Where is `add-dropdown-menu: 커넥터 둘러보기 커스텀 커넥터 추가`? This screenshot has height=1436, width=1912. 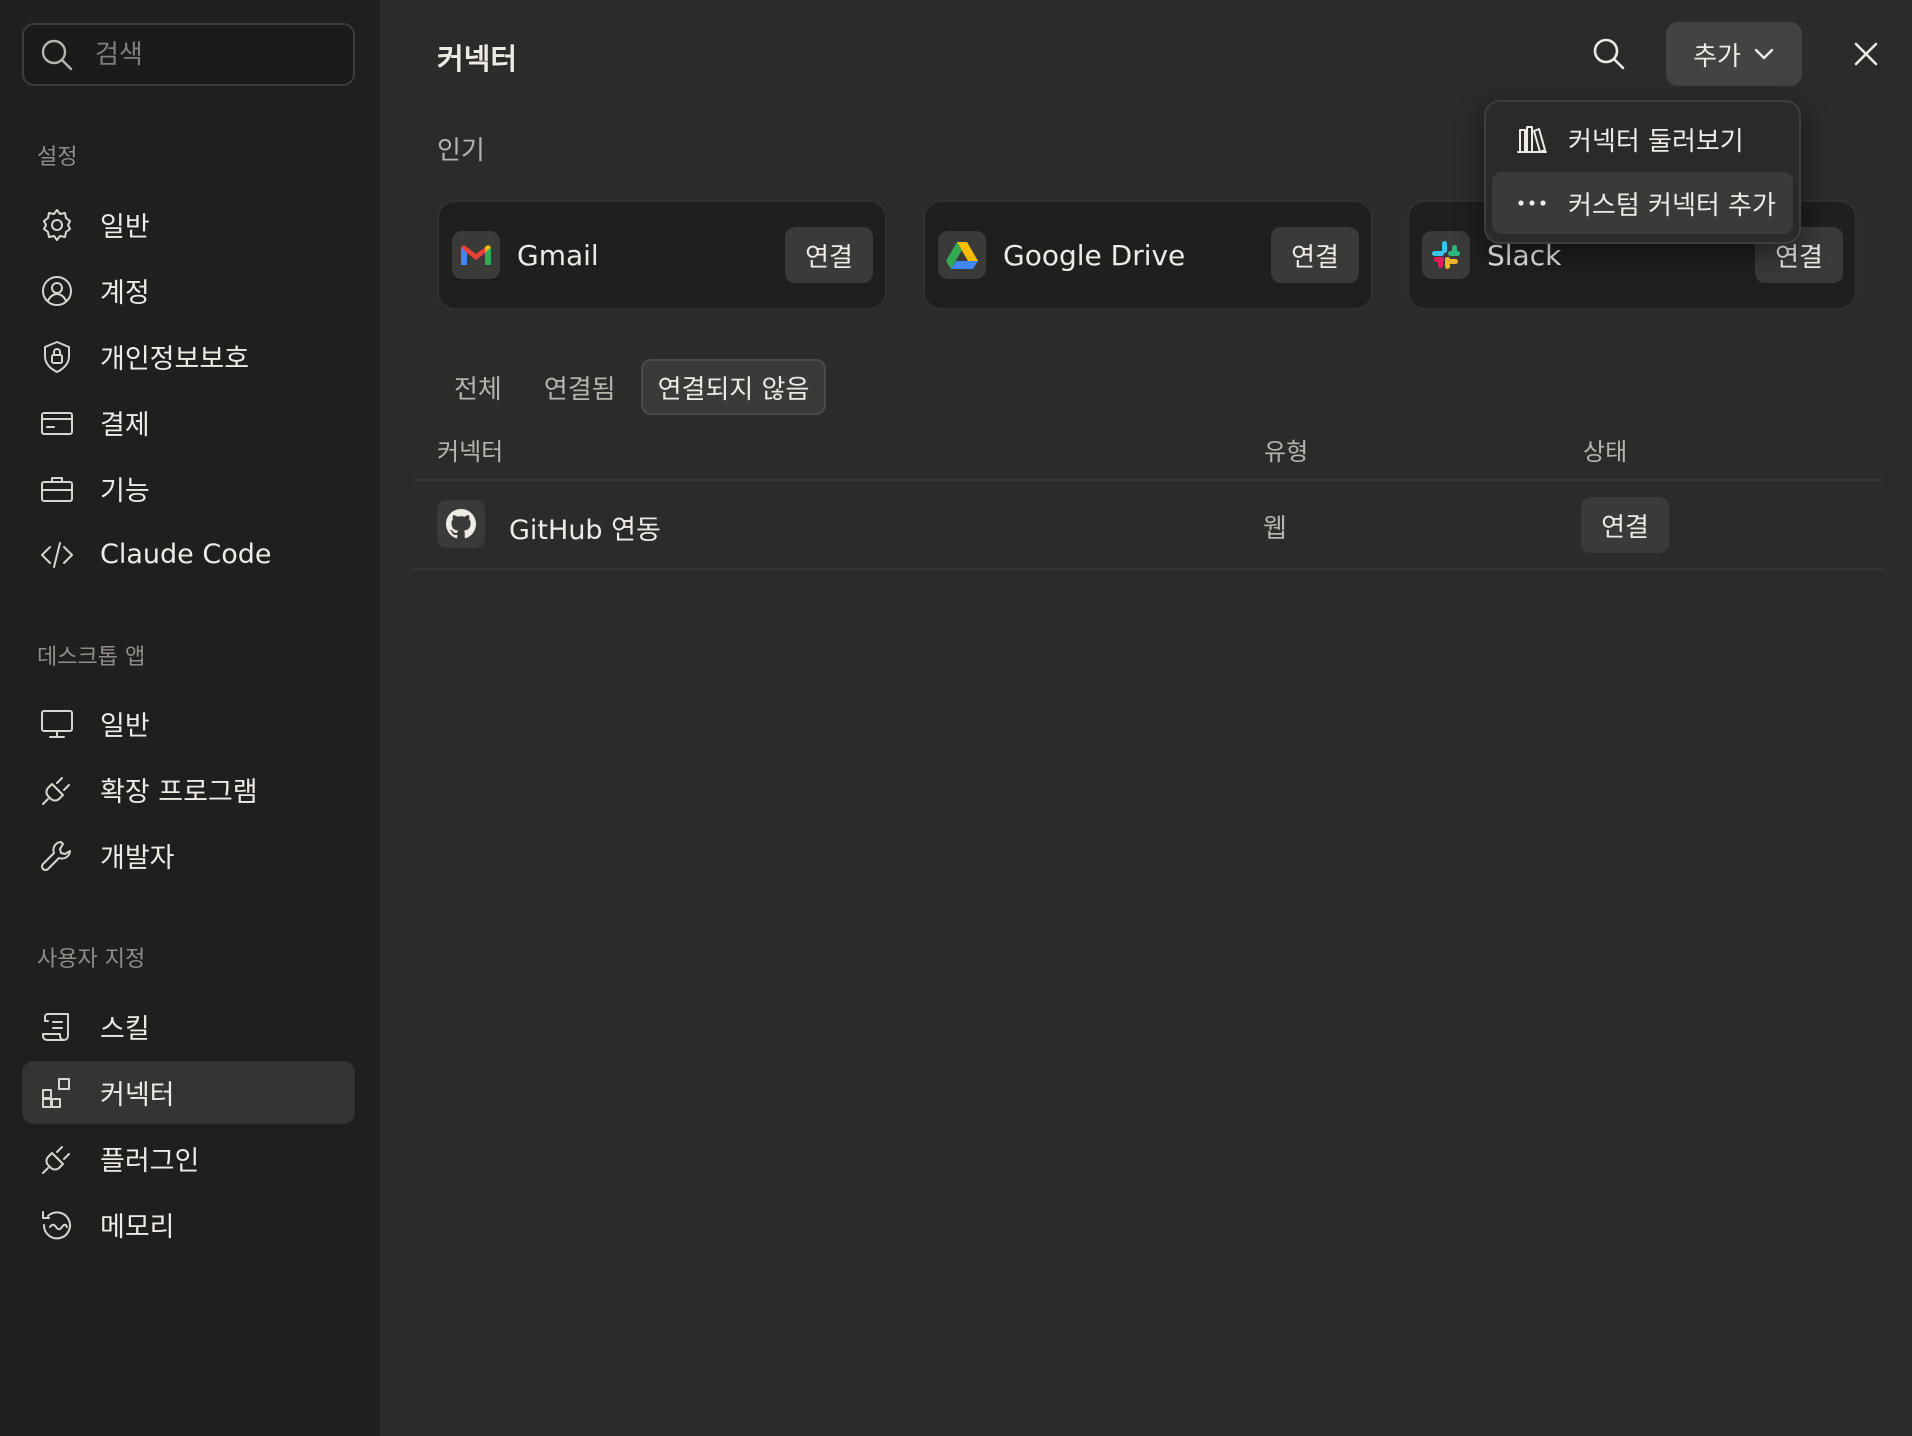 add-dropdown-menu: 커넥터 둘러보기 커스텀 커넥터 추가 is located at coordinates (1642, 172).